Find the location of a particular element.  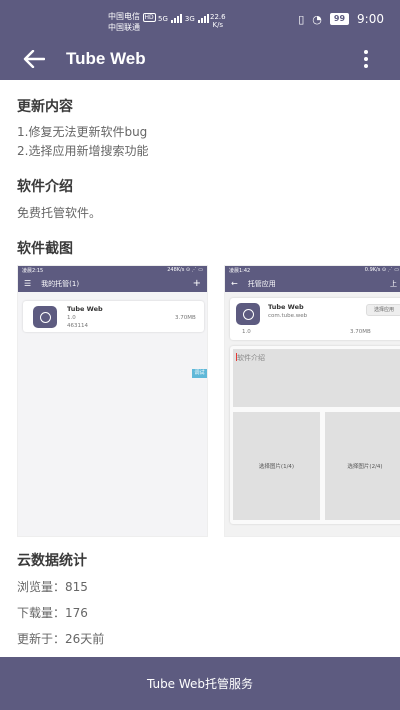

net-5g-label: 5G is located at coordinates (163, 19).